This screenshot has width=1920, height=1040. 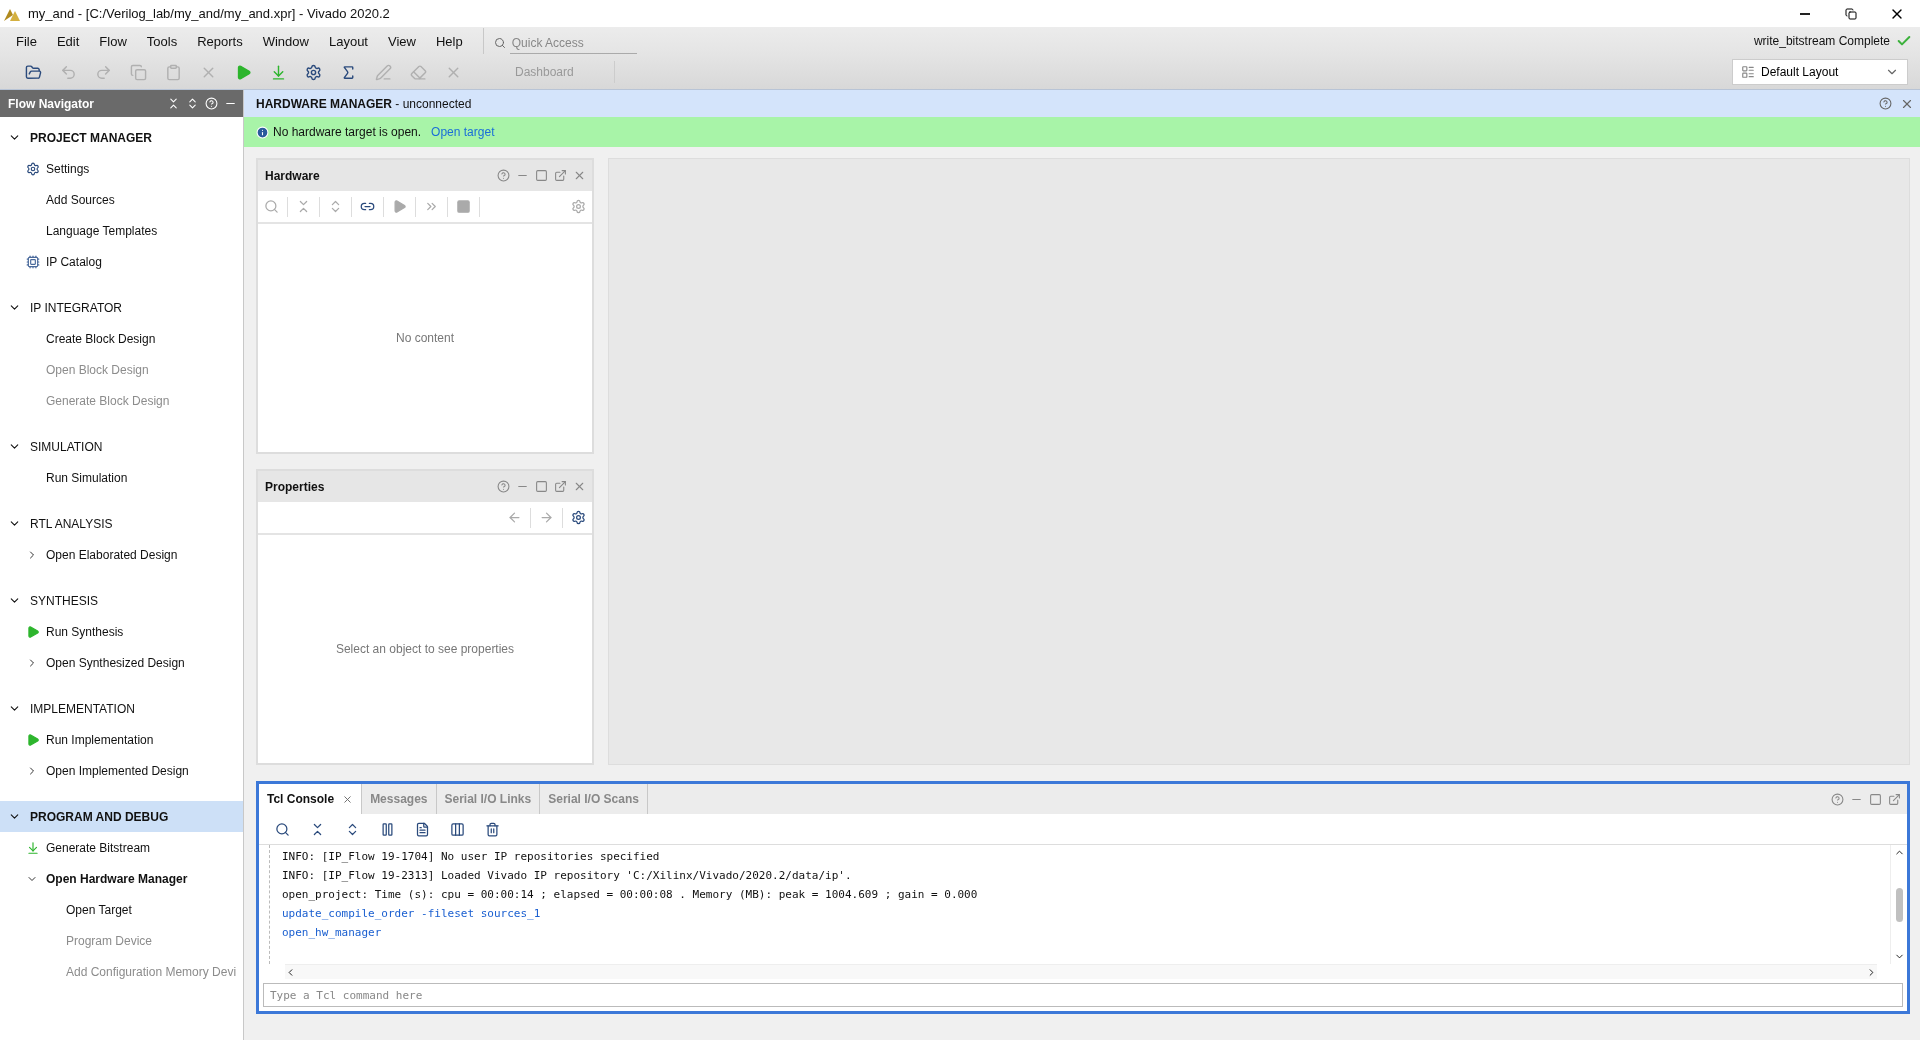 What do you see at coordinates (173, 72) in the screenshot?
I see `paste-icon` at bounding box center [173, 72].